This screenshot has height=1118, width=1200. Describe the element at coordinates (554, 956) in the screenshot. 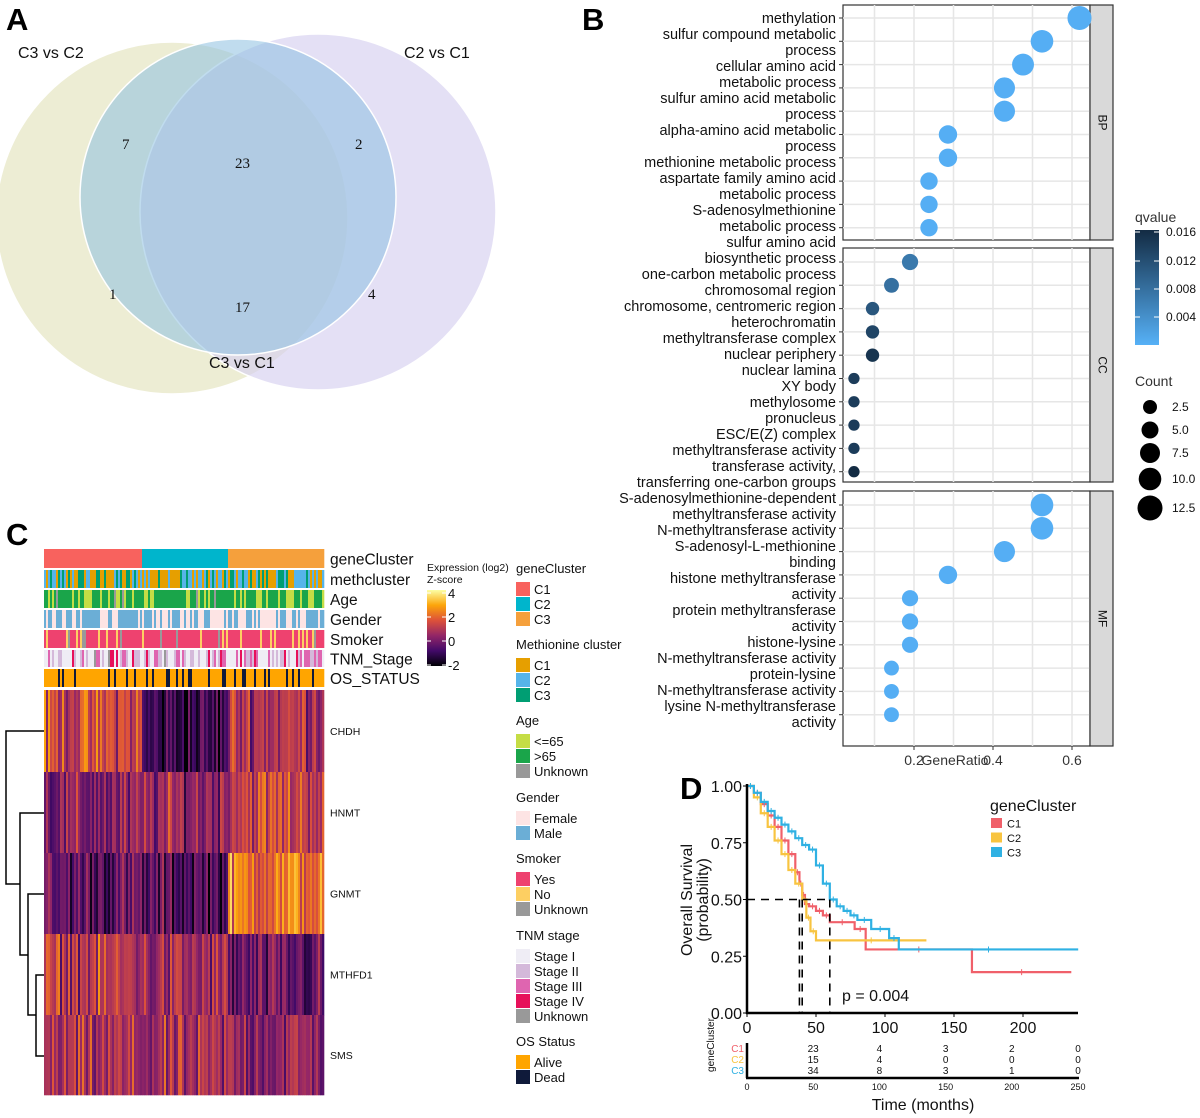

I see `legend-label: Stage I` at that location.